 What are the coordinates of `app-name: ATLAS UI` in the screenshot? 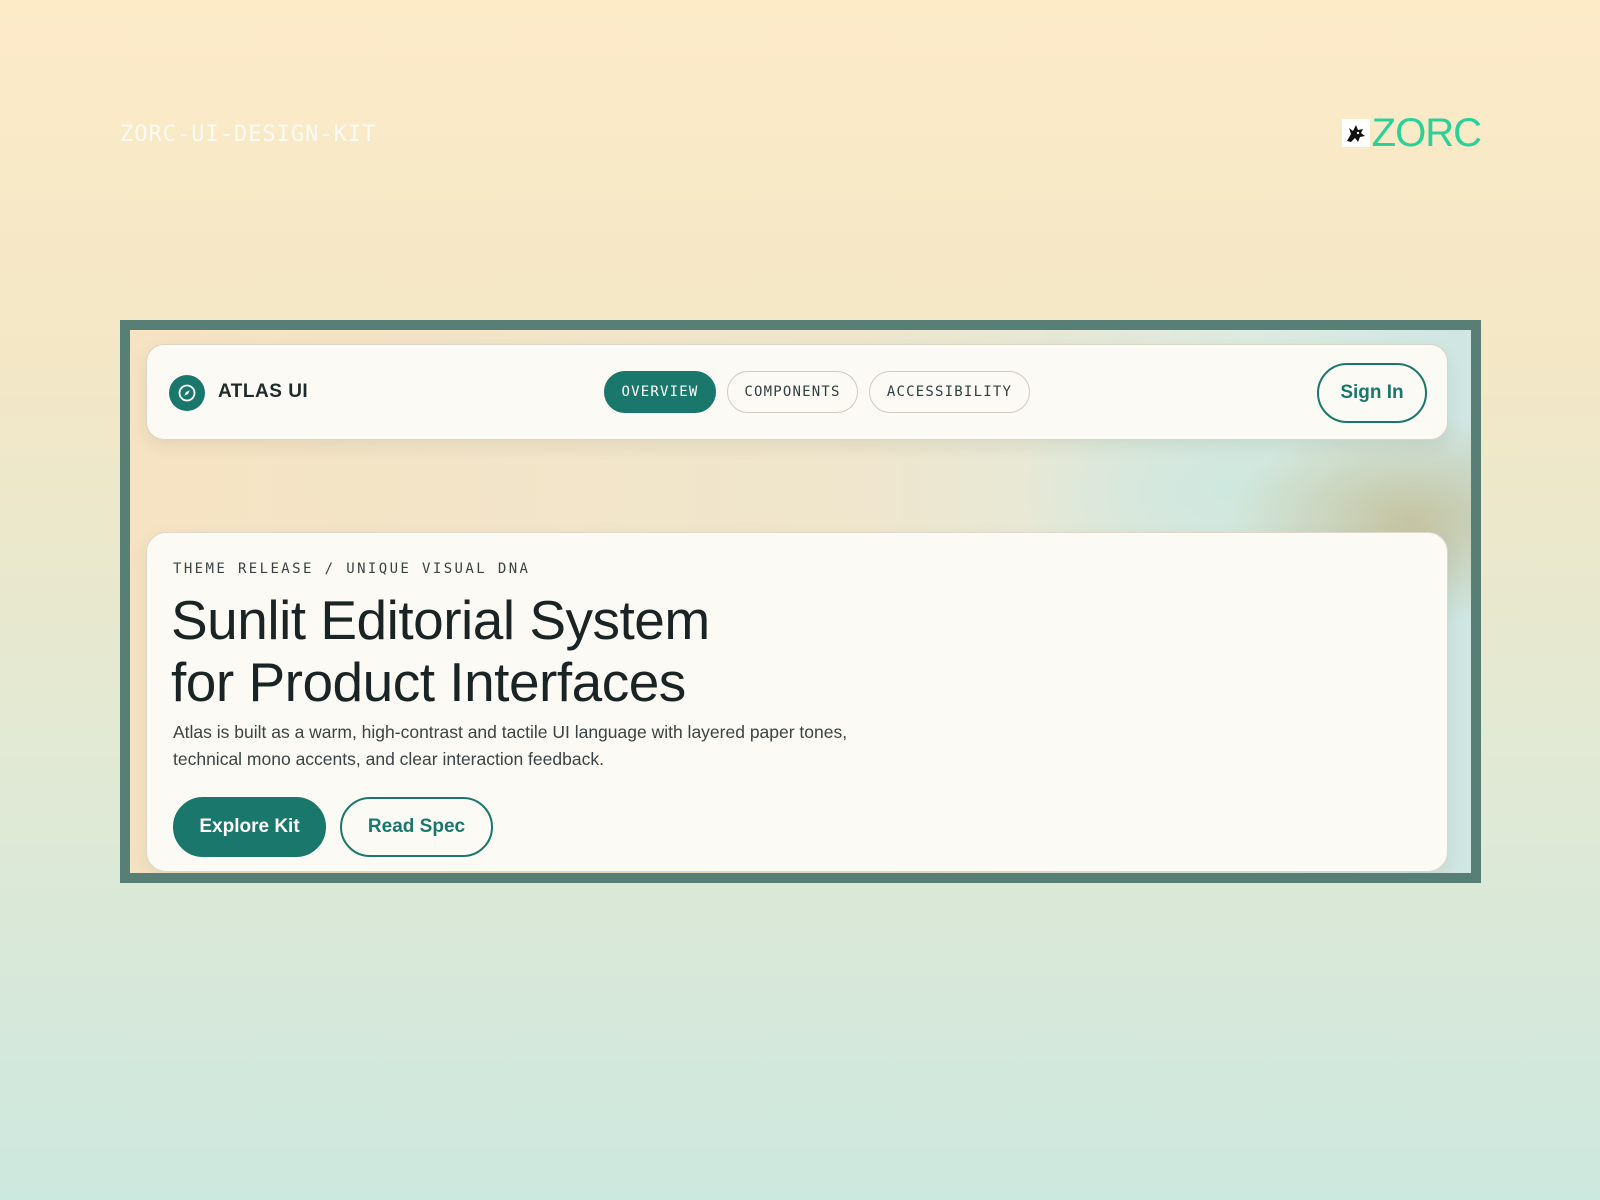 It's located at (263, 392).